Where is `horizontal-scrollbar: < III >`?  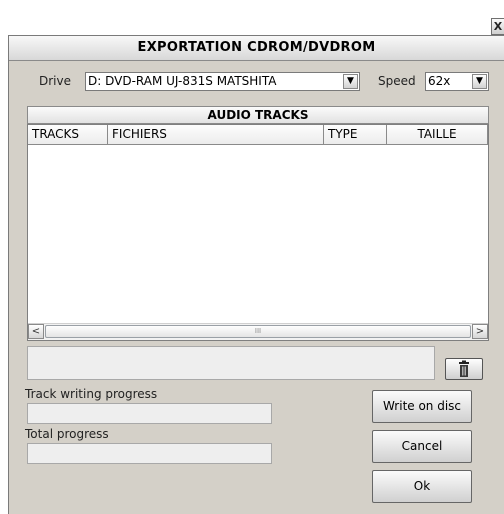 horizontal-scrollbar: < III > is located at coordinates (258, 331).